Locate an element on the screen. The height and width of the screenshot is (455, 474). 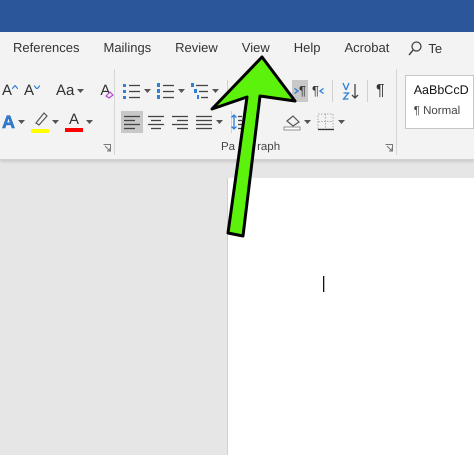
align-left-icon is located at coordinates (132, 122).